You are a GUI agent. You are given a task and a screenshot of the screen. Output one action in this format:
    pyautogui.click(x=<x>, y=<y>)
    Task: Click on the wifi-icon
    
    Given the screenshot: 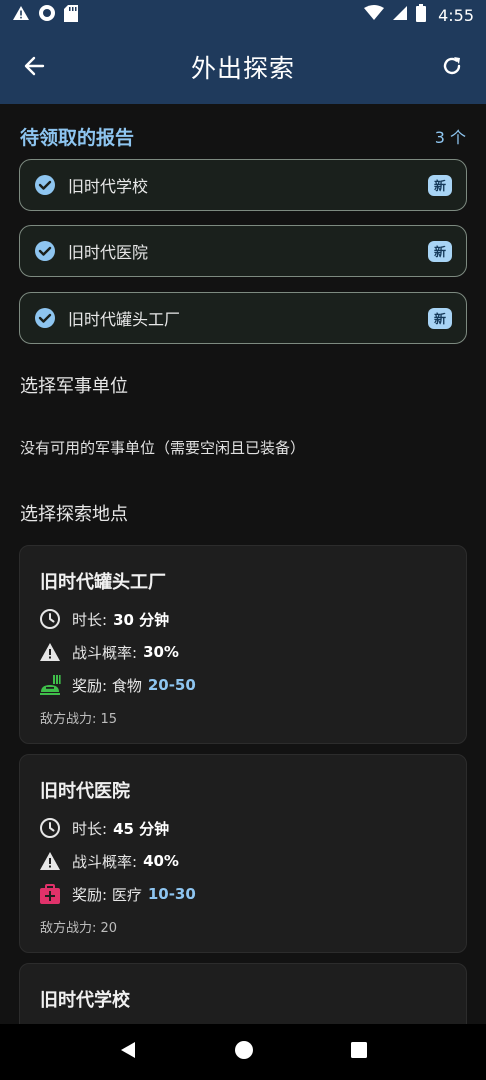 What is the action you would take?
    pyautogui.click(x=374, y=15)
    